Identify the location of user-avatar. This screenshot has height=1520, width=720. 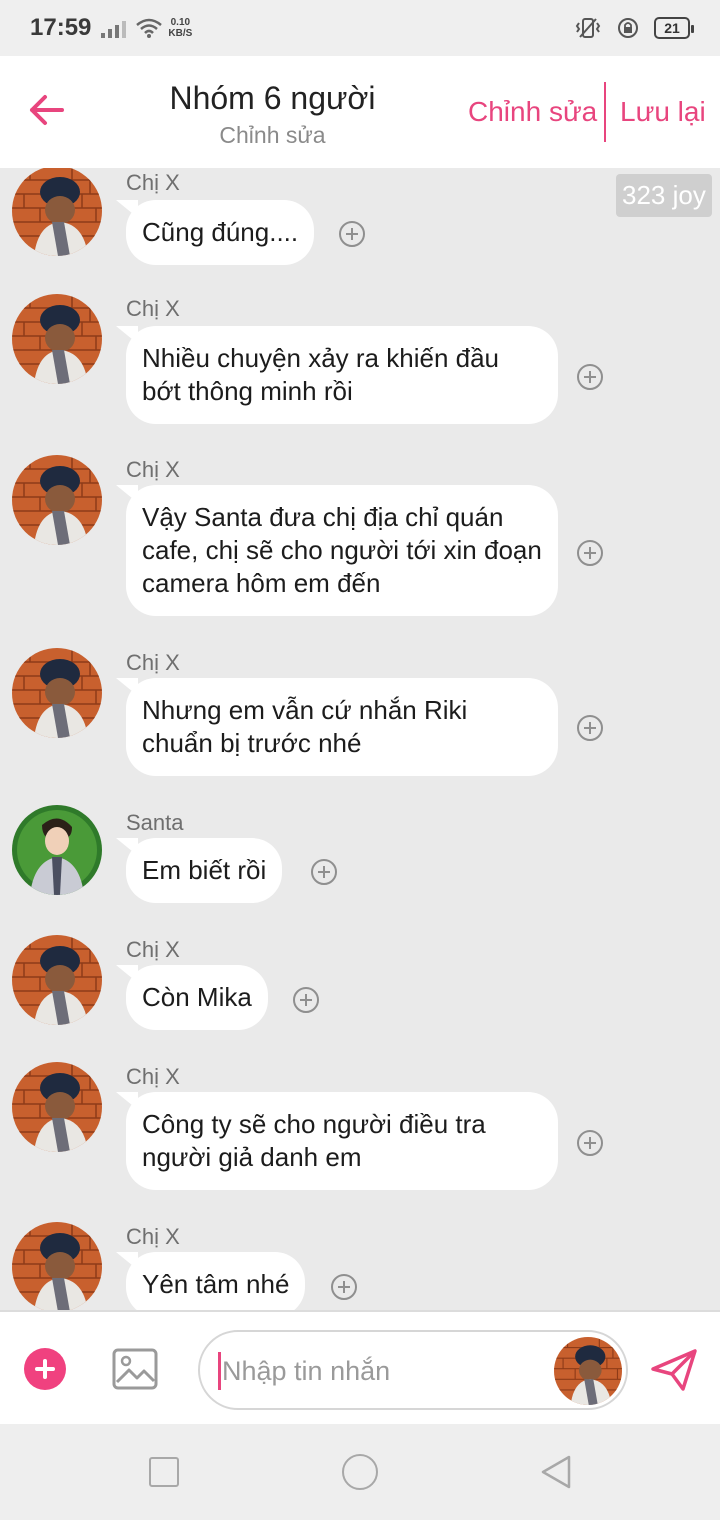
(588, 1371).